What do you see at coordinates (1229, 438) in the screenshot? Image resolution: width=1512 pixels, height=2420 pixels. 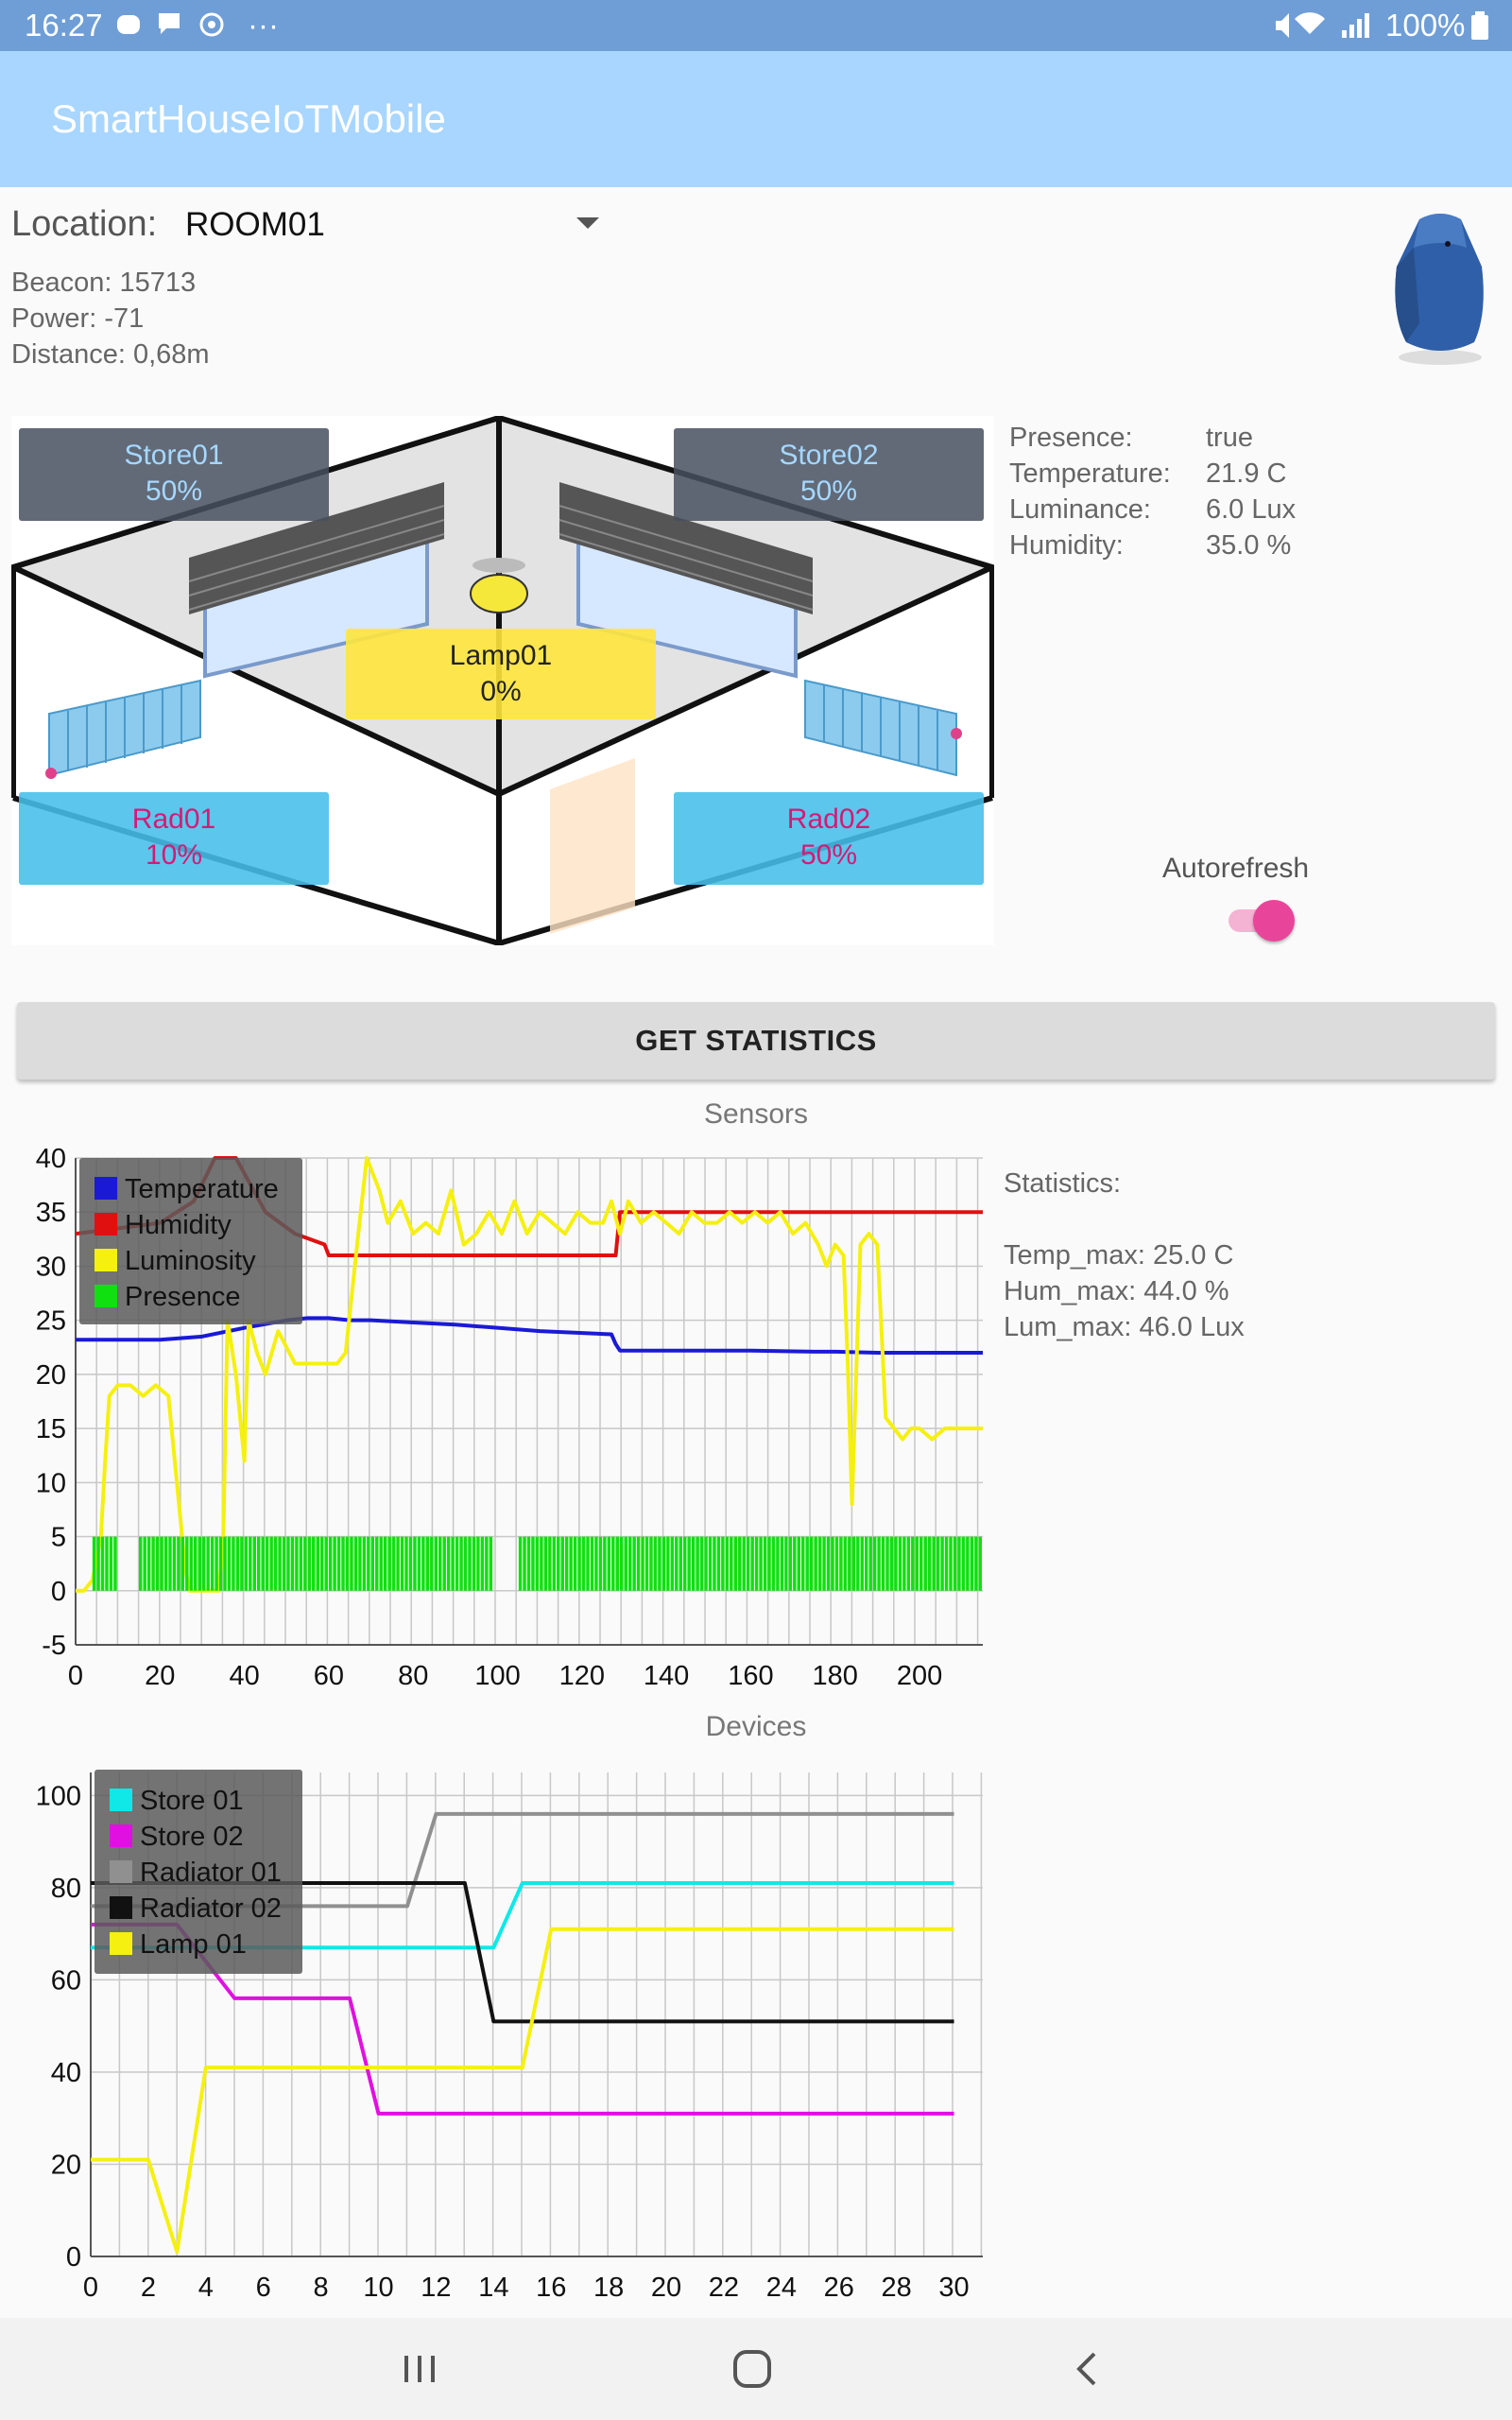 I see `sensor-value: true` at bounding box center [1229, 438].